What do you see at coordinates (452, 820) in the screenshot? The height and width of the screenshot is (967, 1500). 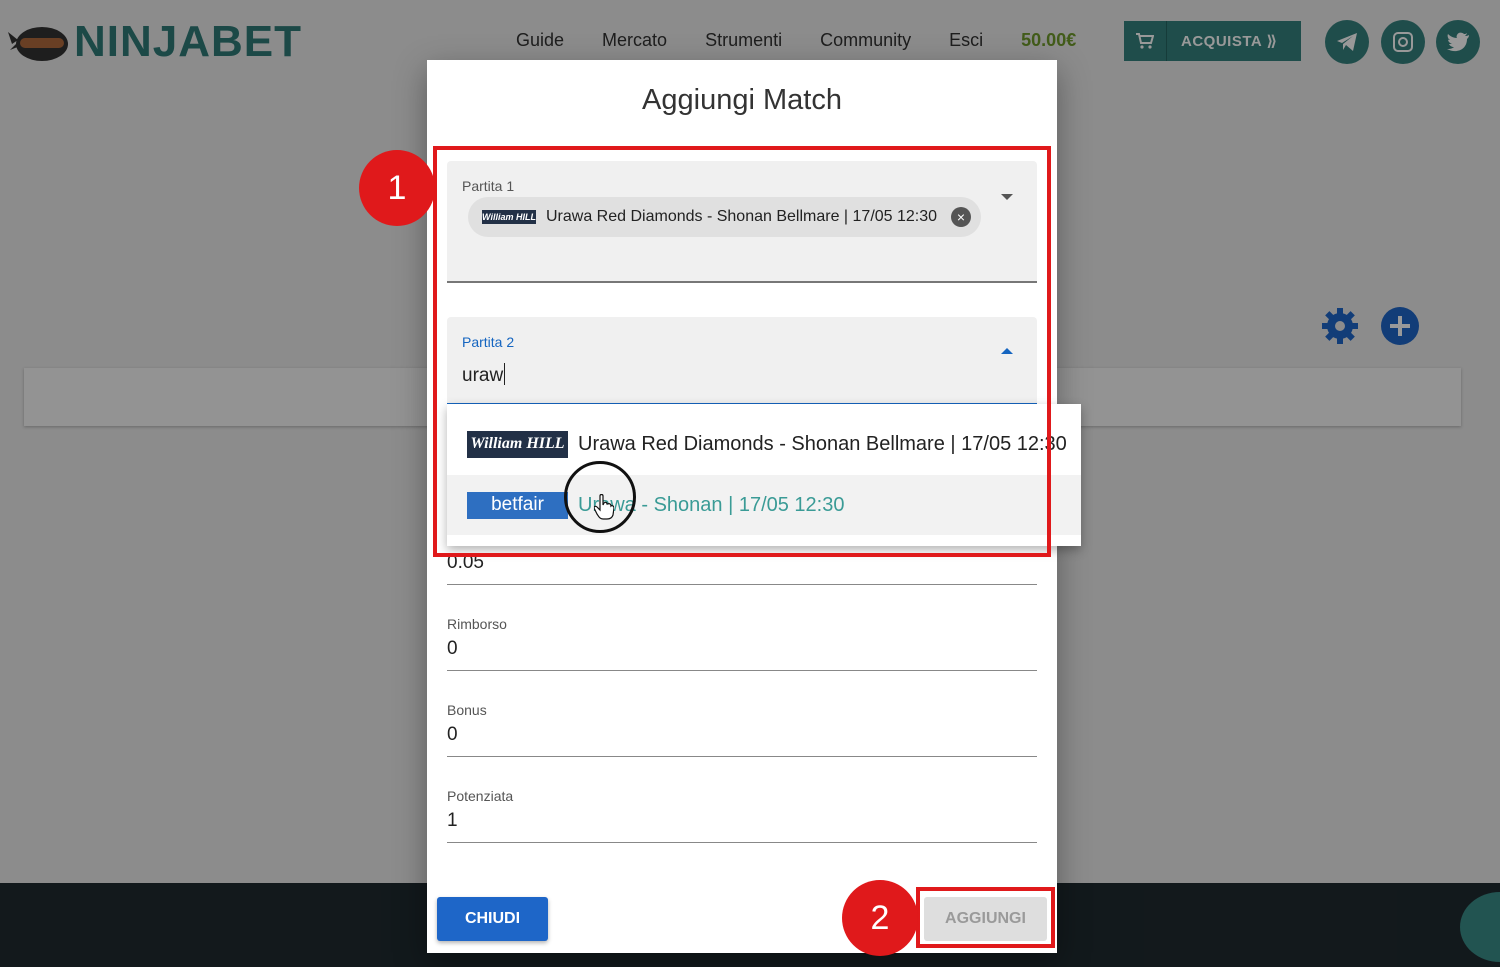 I see `potenziata-value: 1` at bounding box center [452, 820].